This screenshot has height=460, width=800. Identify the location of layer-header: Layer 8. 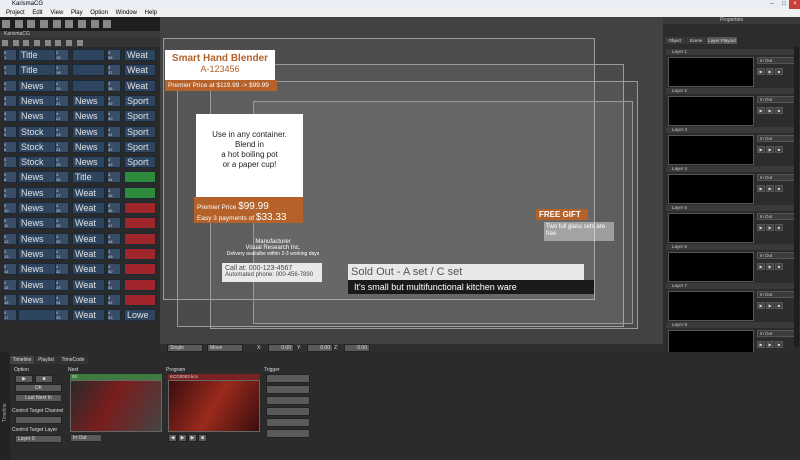
(732, 325).